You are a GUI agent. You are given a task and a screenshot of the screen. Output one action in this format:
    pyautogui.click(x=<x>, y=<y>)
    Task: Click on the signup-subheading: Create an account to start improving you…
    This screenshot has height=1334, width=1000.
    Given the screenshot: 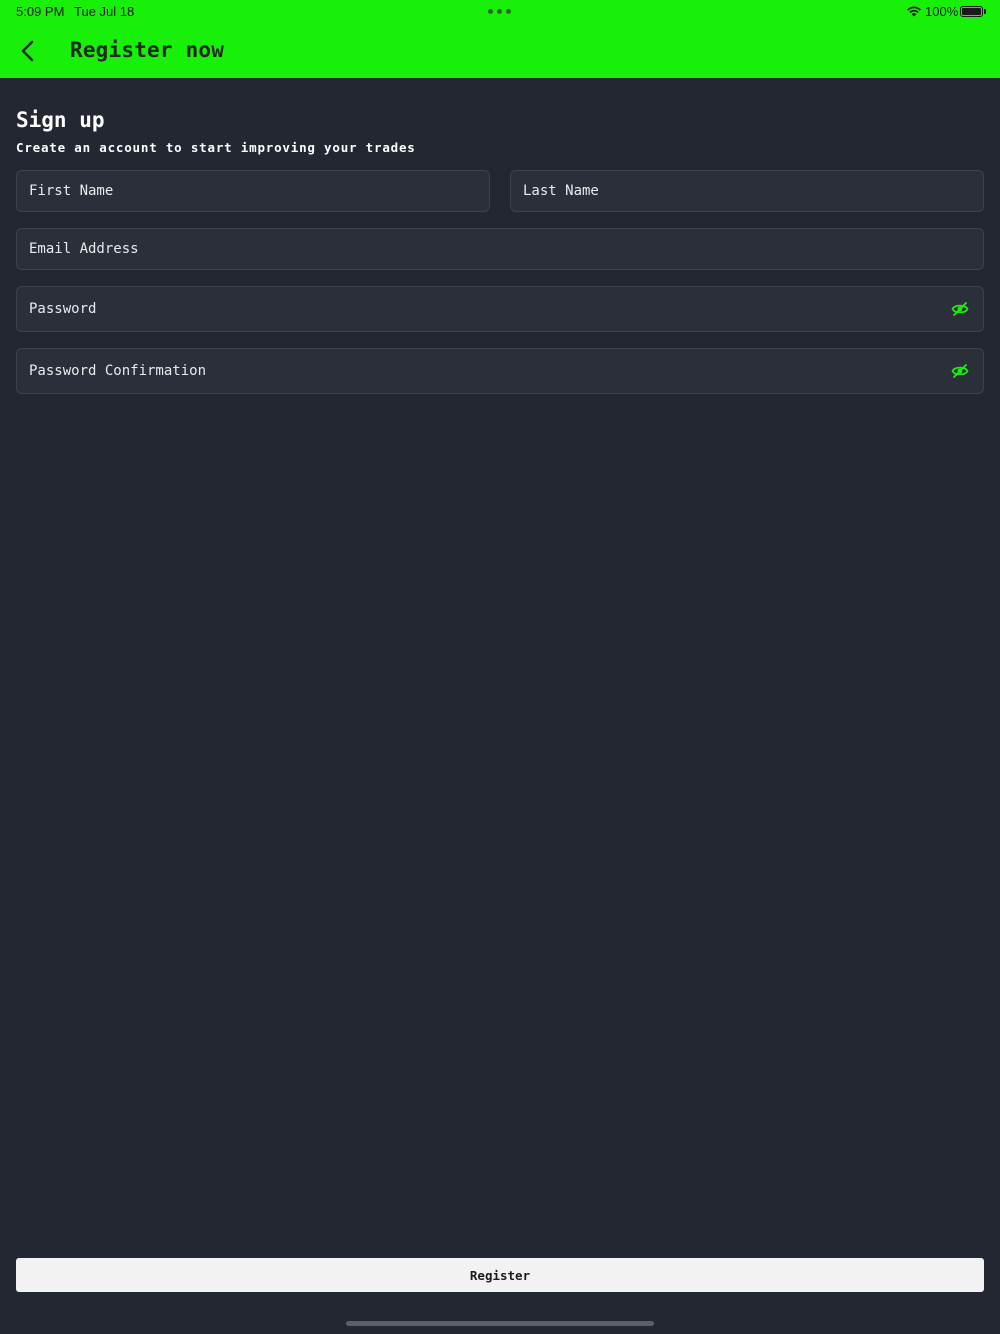 What is the action you would take?
    pyautogui.click(x=216, y=147)
    